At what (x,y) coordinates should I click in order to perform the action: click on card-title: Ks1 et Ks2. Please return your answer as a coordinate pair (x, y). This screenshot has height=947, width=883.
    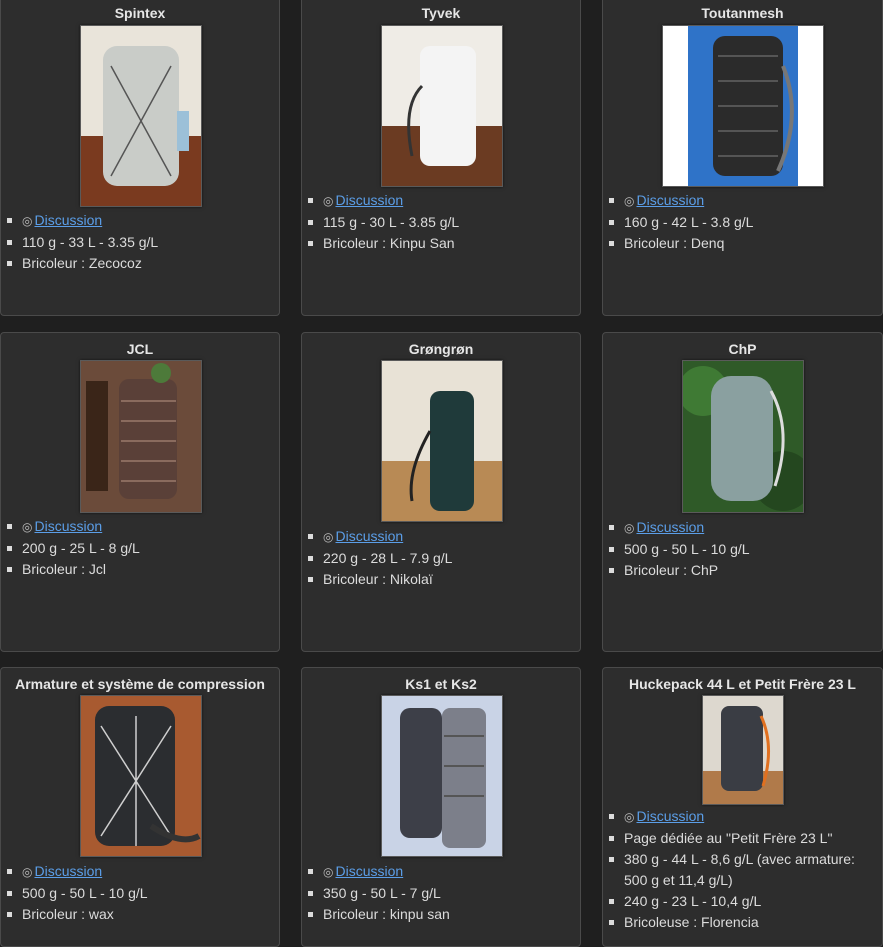
    Looking at the image, I should click on (441, 684).